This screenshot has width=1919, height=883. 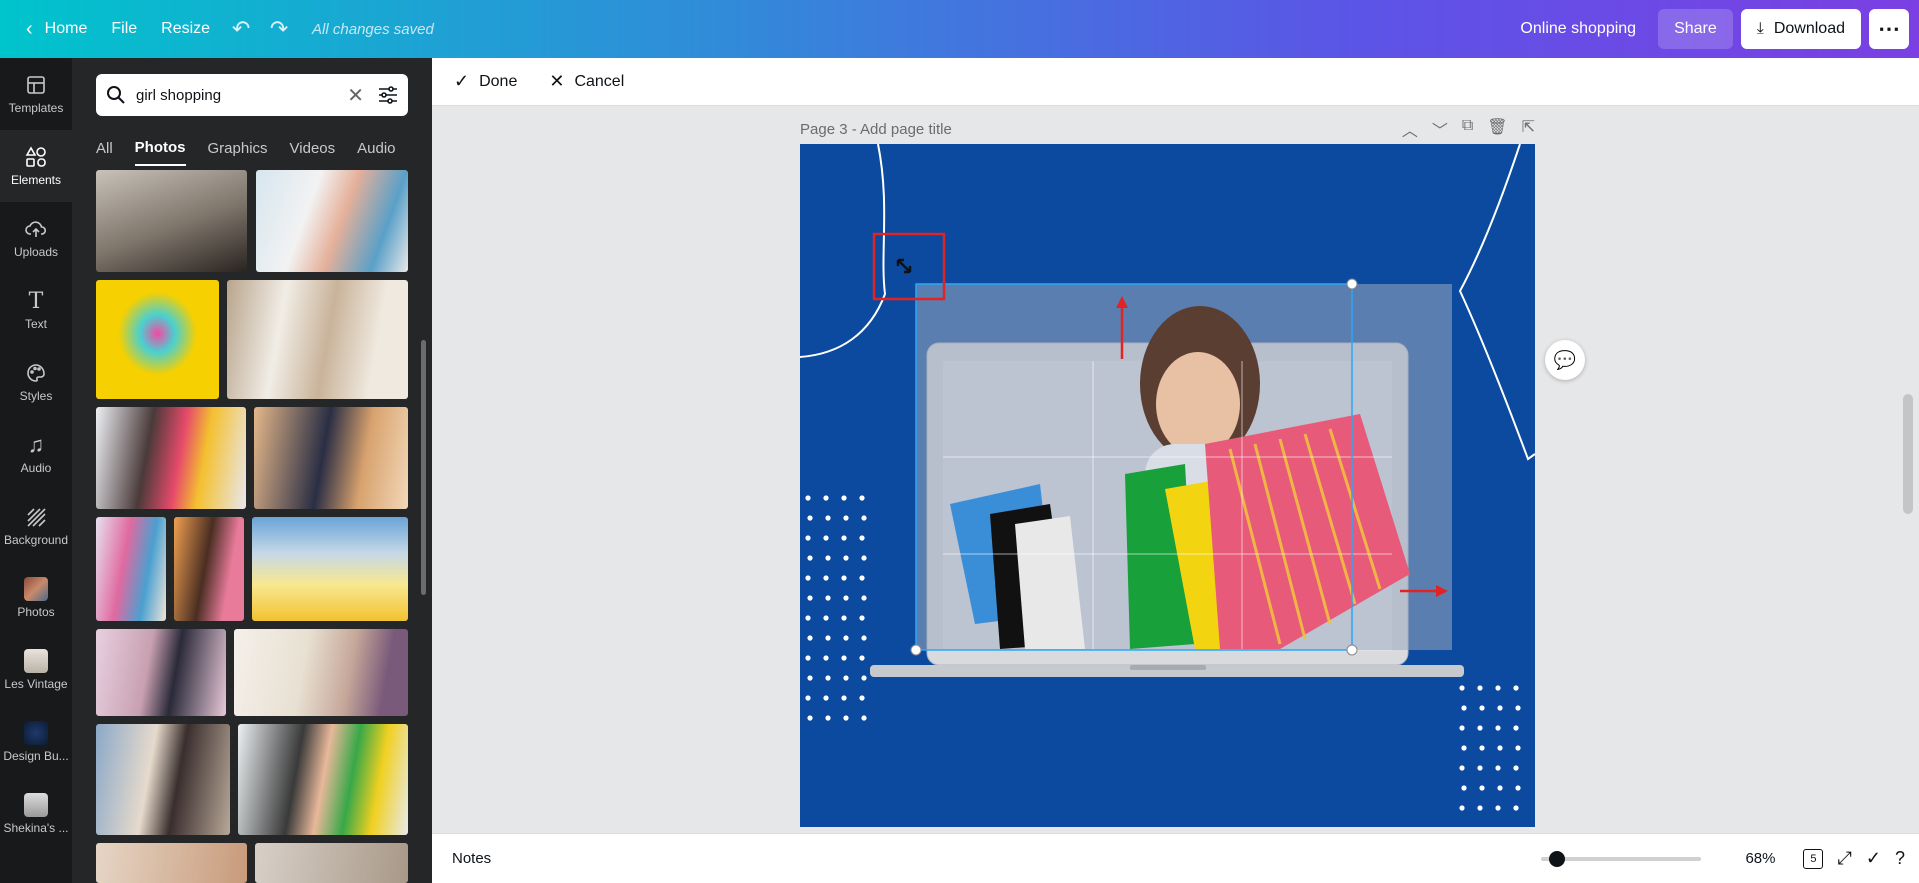 What do you see at coordinates (279, 29) in the screenshot?
I see `redo-icon: ↷` at bounding box center [279, 29].